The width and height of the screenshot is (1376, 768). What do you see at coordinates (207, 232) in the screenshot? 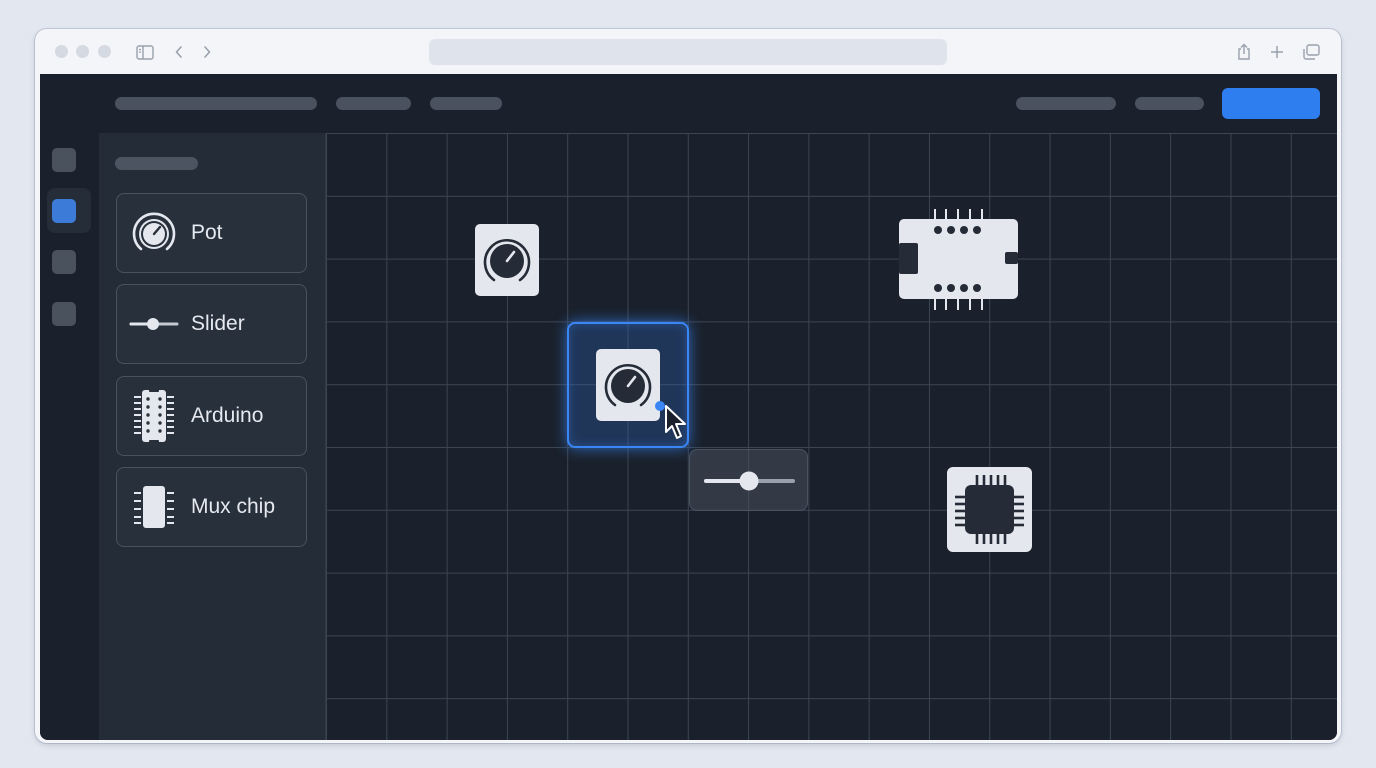
I see `palette-item-label: Pot` at bounding box center [207, 232].